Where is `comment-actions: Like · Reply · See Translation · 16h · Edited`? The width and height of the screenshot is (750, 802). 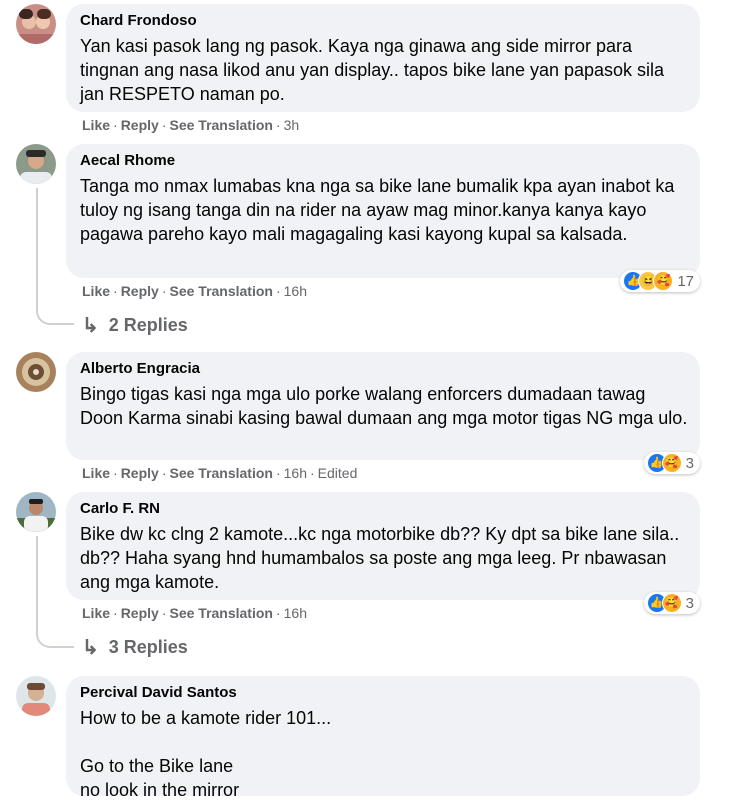
comment-actions: Like · Reply · See Translation · 16h · Edited is located at coordinates (220, 473).